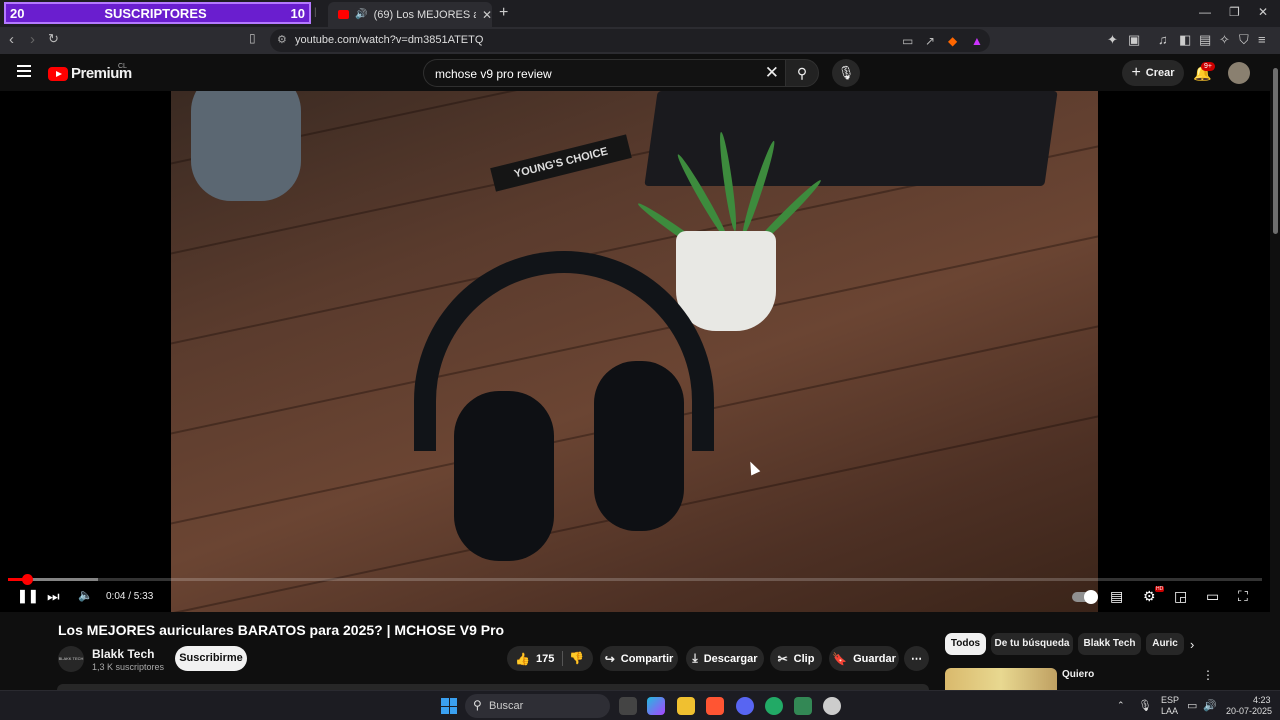 Image resolution: width=1280 pixels, height=720 pixels. I want to click on clip-button: ✂ Clip, so click(796, 658).